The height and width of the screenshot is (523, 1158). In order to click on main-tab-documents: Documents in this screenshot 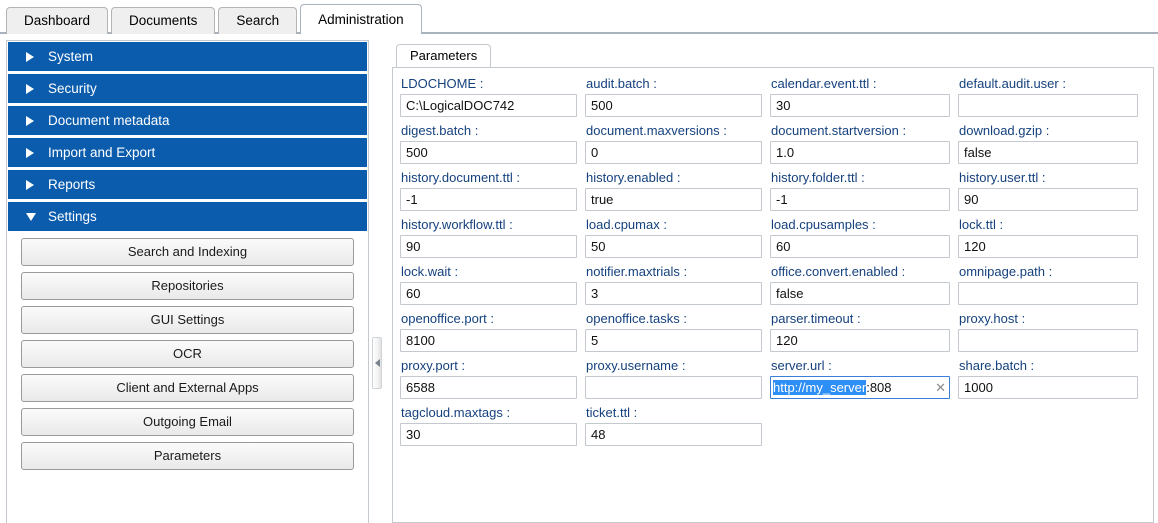, I will do `click(163, 20)`.